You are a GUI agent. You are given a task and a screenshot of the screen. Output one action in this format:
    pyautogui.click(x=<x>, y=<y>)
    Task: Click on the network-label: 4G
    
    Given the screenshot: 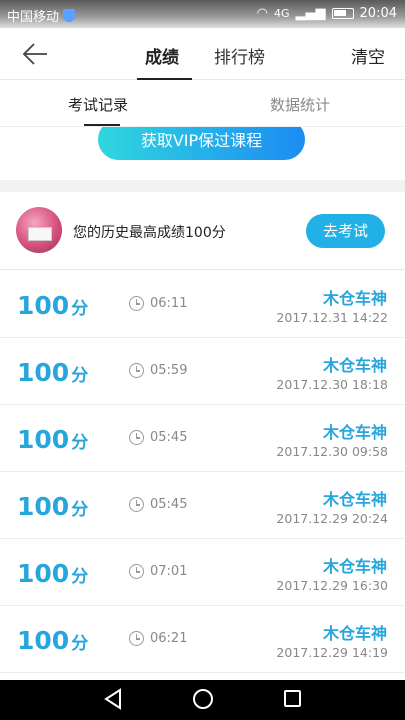 What is the action you would take?
    pyautogui.click(x=282, y=13)
    